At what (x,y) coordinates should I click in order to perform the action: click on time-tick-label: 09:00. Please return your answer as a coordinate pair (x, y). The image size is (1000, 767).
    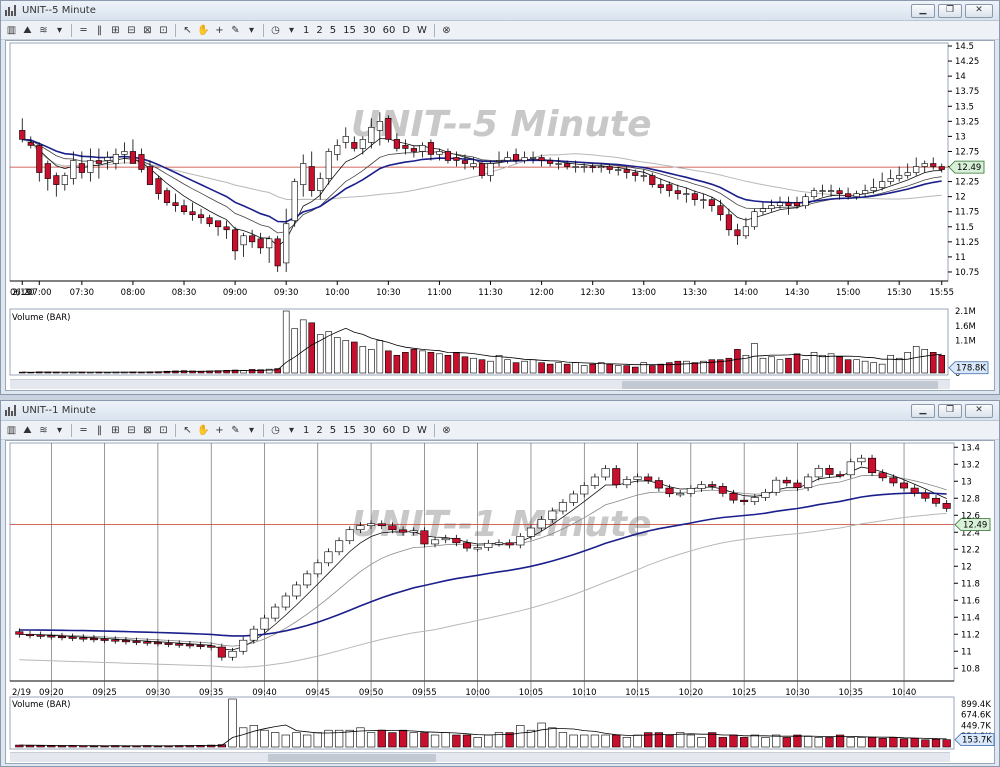
    Looking at the image, I should click on (235, 293).